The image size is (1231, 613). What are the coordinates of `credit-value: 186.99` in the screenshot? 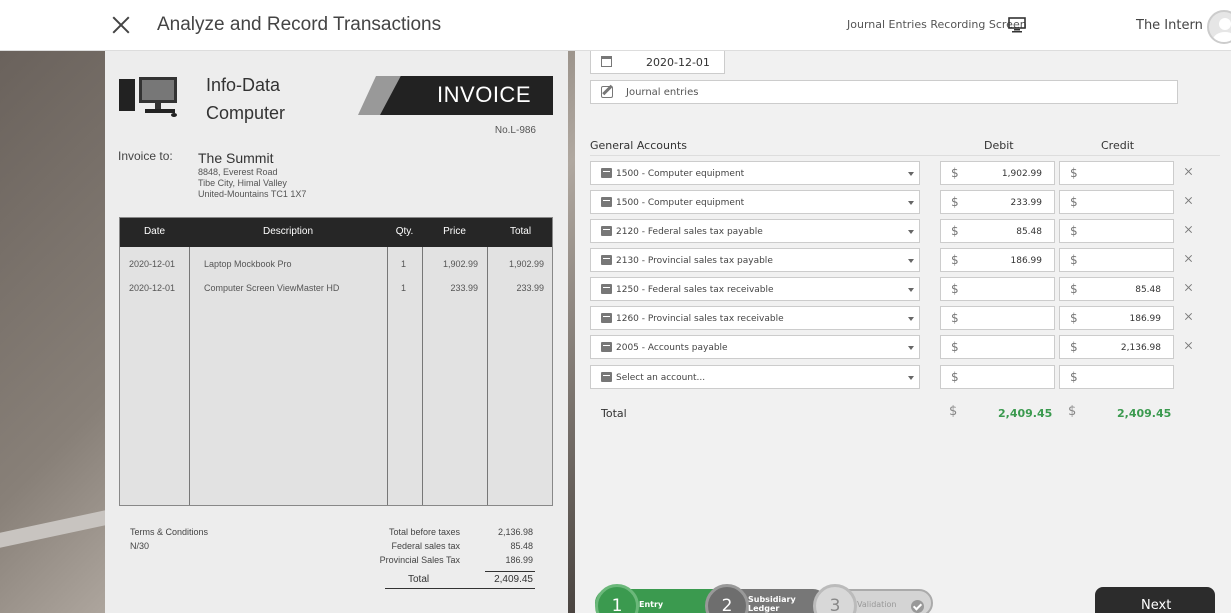 It's located at (1145, 319).